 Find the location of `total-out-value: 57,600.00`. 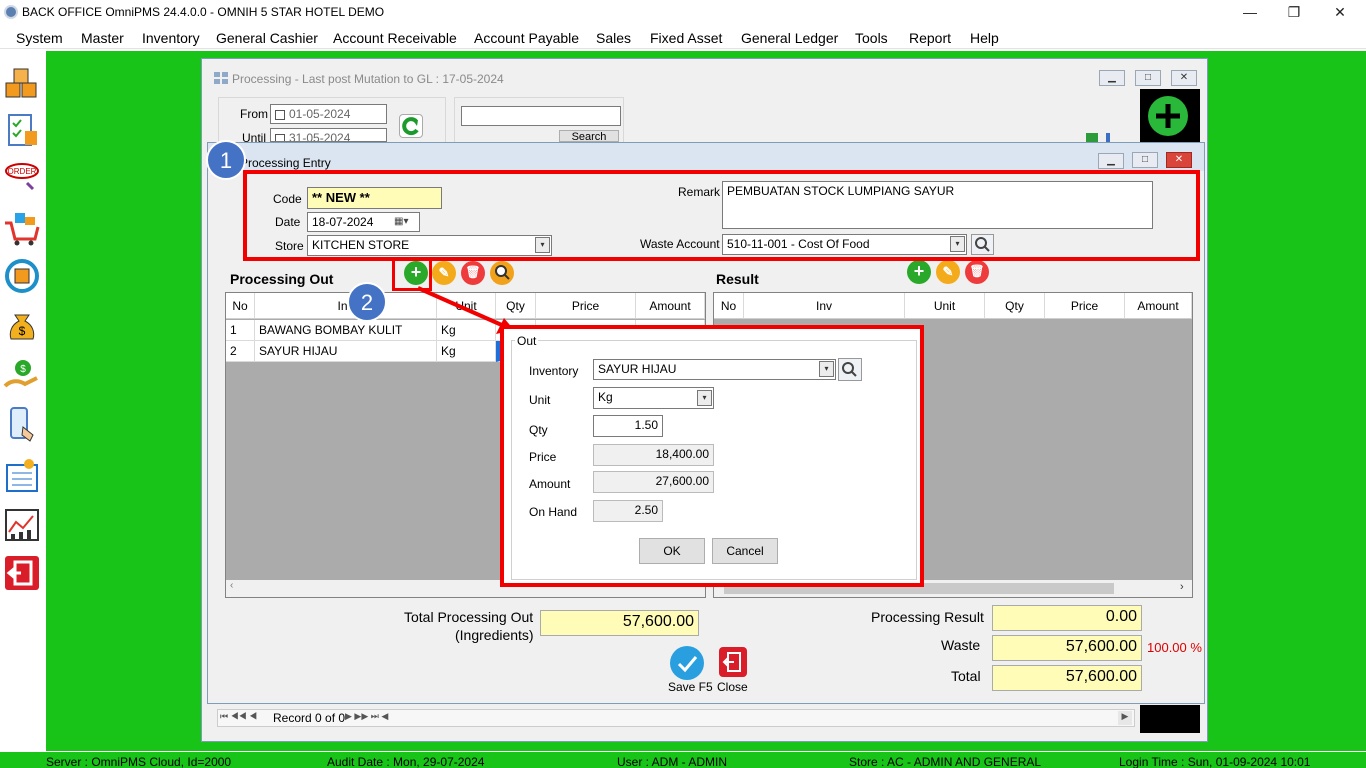

total-out-value: 57,600.00 is located at coordinates (619, 623).